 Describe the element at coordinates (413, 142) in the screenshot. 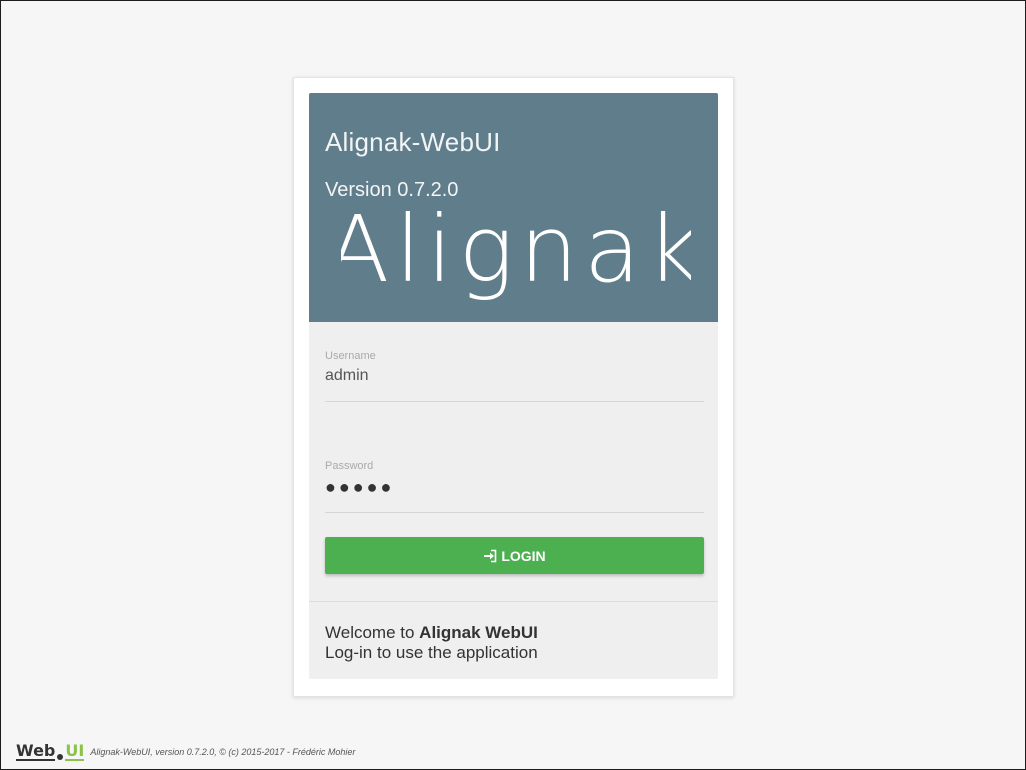

I see `app-title: Alignak-WebUI` at that location.